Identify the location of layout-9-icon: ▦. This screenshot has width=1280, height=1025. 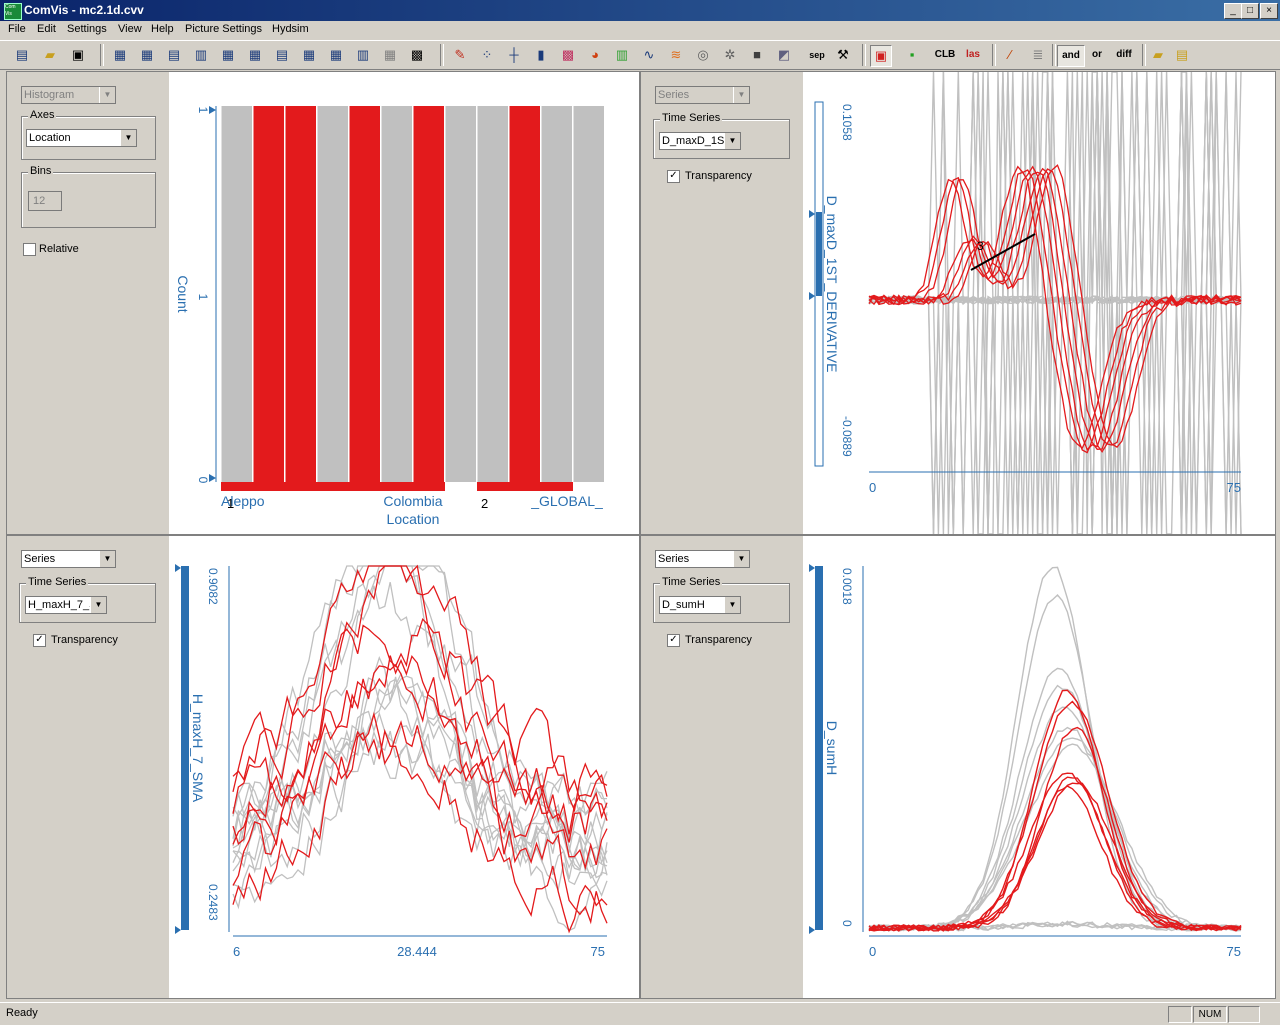
(336, 55).